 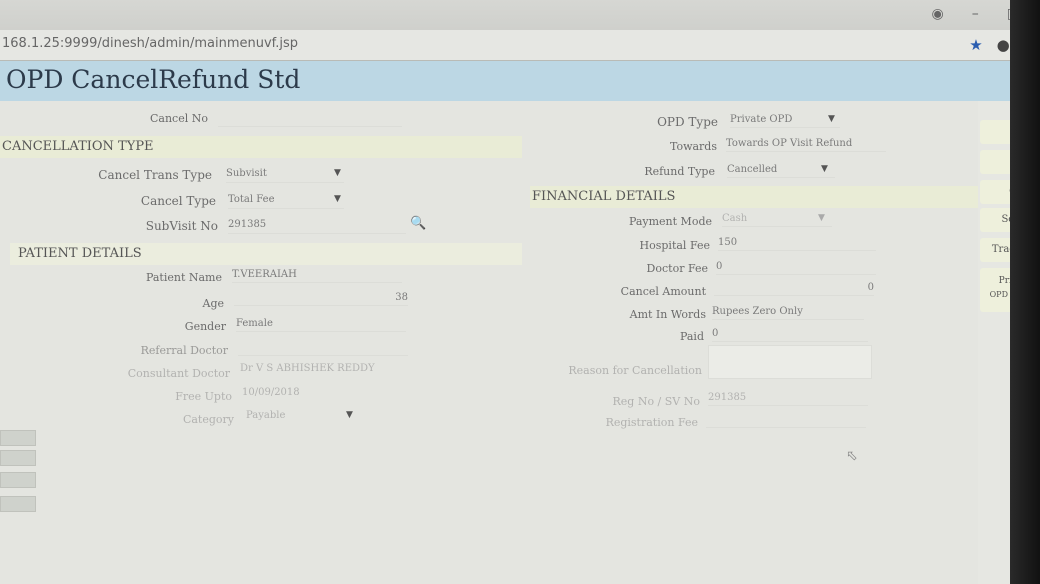 What do you see at coordinates (184, 350) in the screenshot?
I see `referral-doctor-label: Referral Doctor` at bounding box center [184, 350].